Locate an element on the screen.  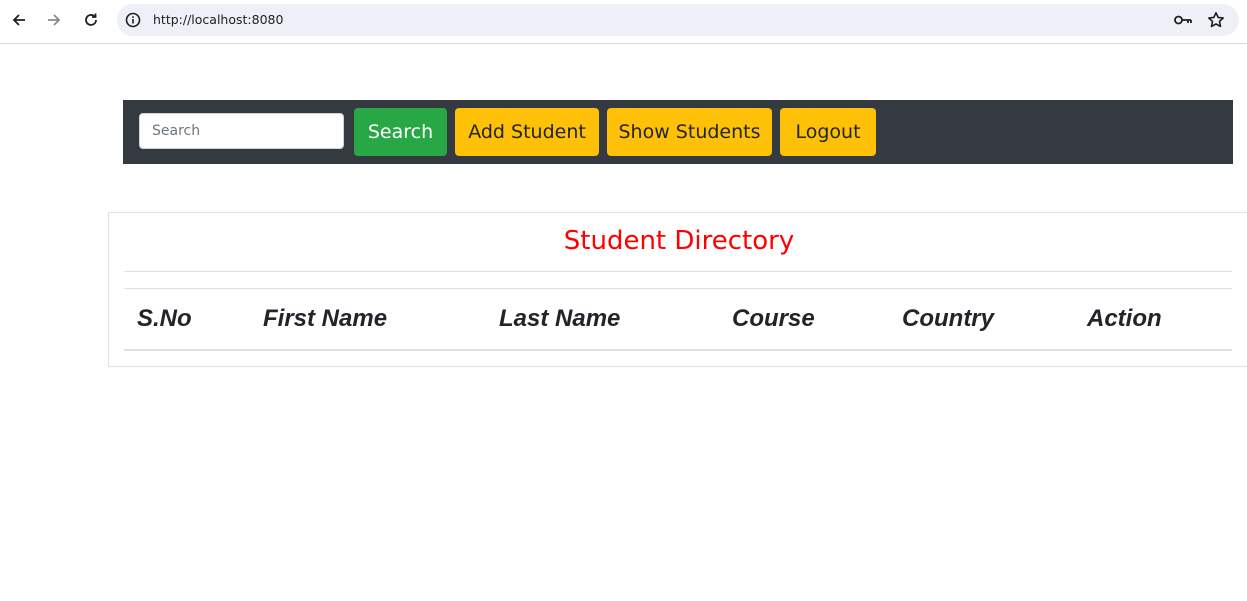
info-icon is located at coordinates (133, 20).